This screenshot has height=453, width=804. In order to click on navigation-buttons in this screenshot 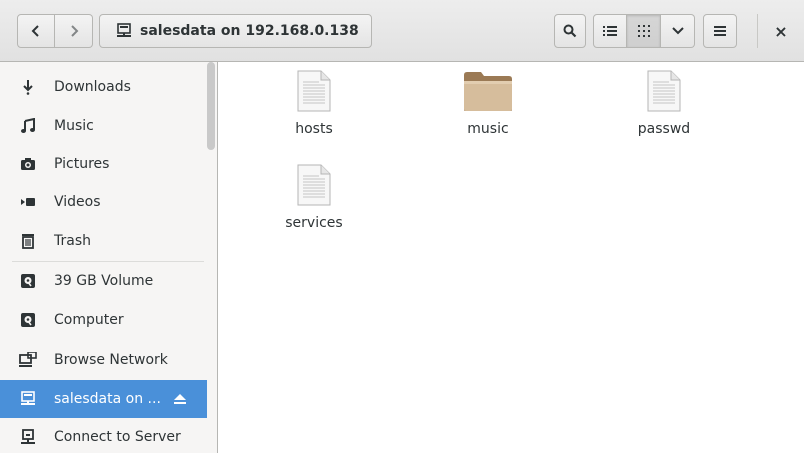, I will do `click(55, 31)`.